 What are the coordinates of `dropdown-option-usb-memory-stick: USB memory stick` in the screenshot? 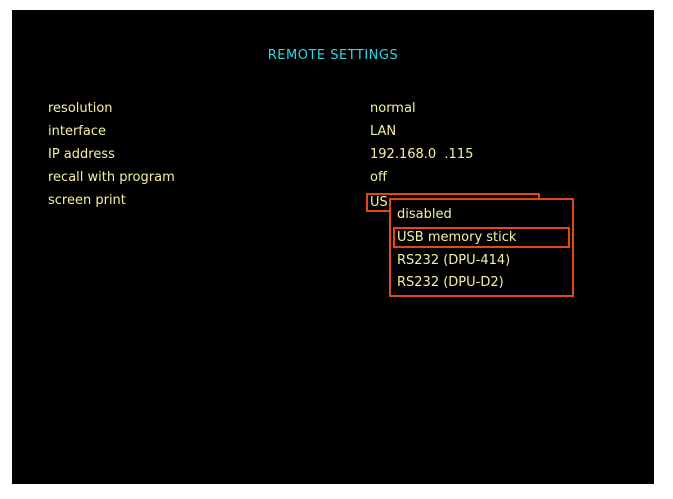 It's located at (481, 237).